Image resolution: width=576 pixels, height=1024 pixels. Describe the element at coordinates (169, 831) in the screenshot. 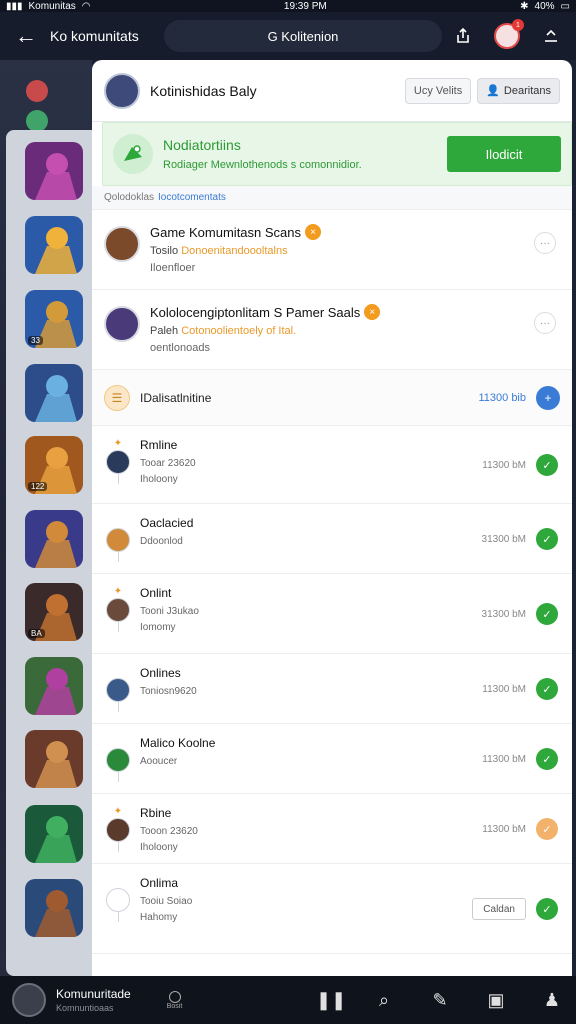

I see `member-detail: Tooon 23620` at that location.